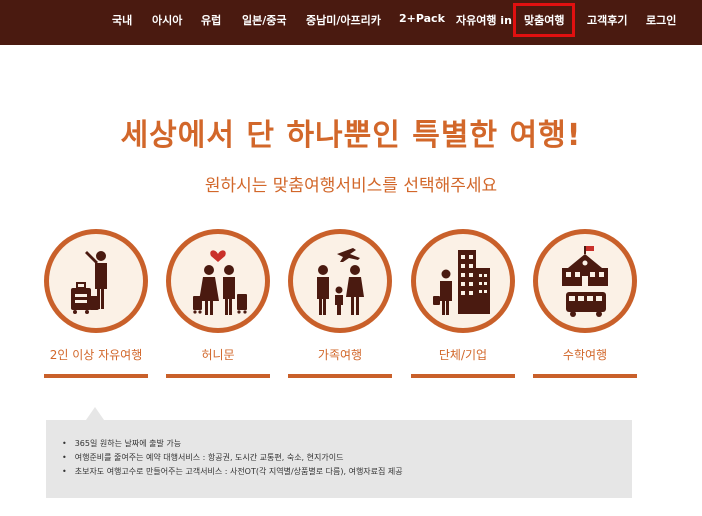  What do you see at coordinates (661, 20) in the screenshot?
I see `nav-item-login: 로그인` at bounding box center [661, 20].